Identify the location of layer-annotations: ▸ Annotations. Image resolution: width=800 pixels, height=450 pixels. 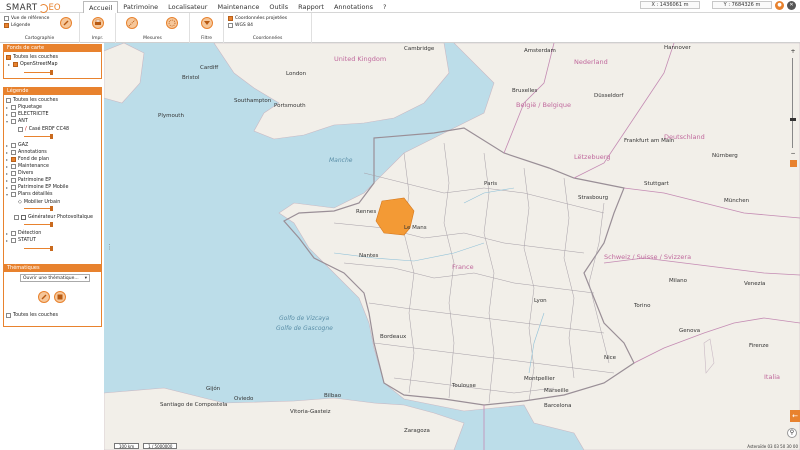
(26, 152).